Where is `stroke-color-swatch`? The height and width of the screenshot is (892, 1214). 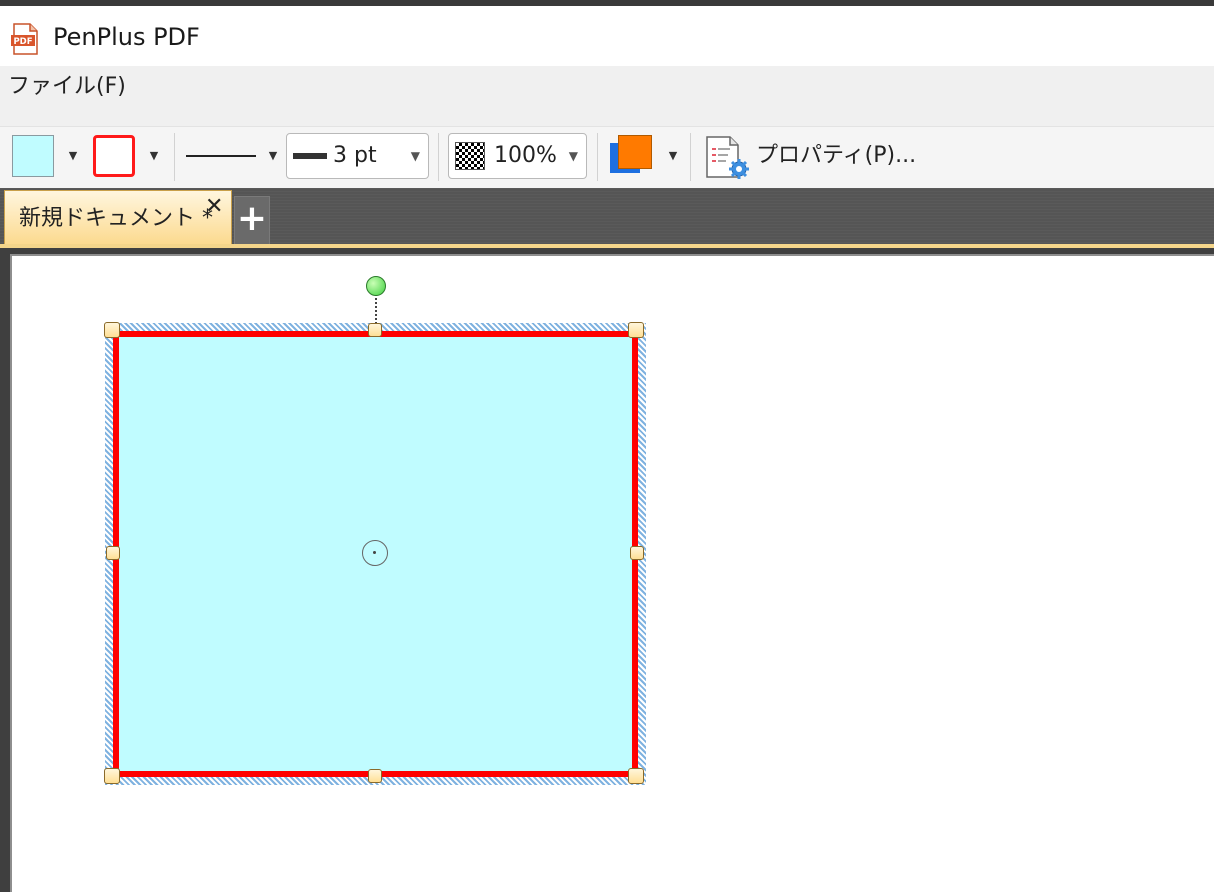 stroke-color-swatch is located at coordinates (114, 156).